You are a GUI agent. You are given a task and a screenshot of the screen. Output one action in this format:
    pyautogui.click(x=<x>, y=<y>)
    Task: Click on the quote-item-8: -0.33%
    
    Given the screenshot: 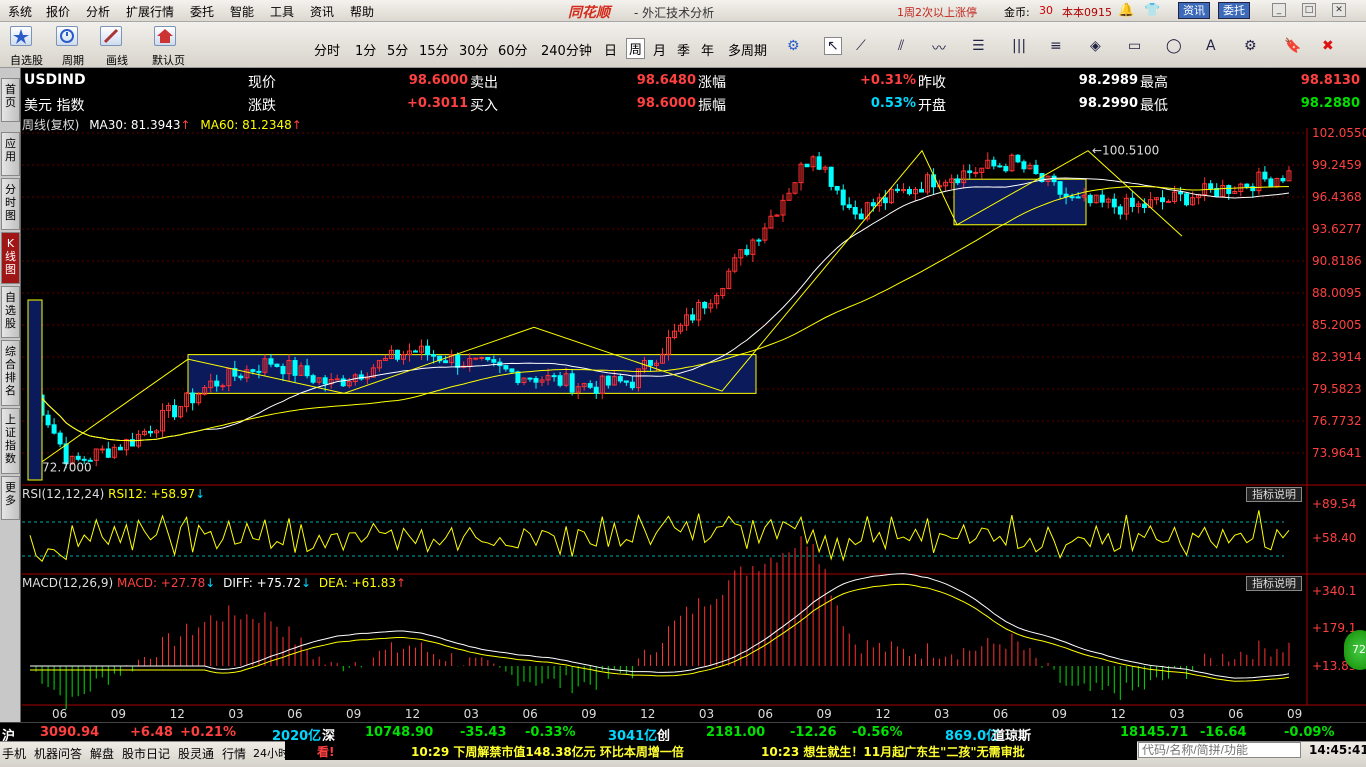 What is the action you would take?
    pyautogui.click(x=550, y=732)
    